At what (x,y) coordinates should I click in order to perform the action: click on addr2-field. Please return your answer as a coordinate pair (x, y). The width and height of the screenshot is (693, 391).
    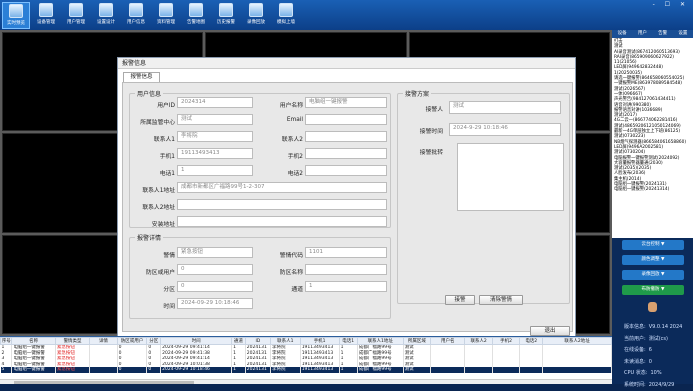
    Looking at the image, I should click on (282, 204).